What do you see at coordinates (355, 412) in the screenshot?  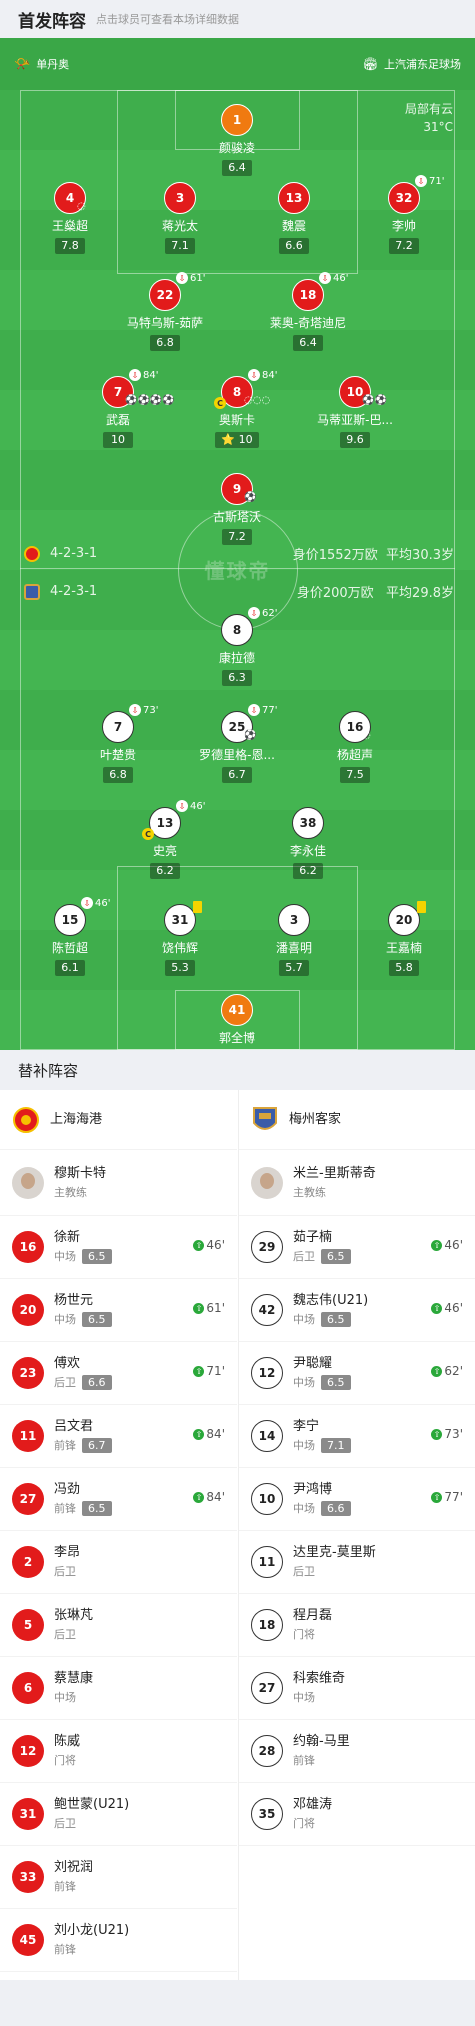 I see `home-player: 10 ⚽⚽ 马蒂亚斯-巴... 9.6` at bounding box center [355, 412].